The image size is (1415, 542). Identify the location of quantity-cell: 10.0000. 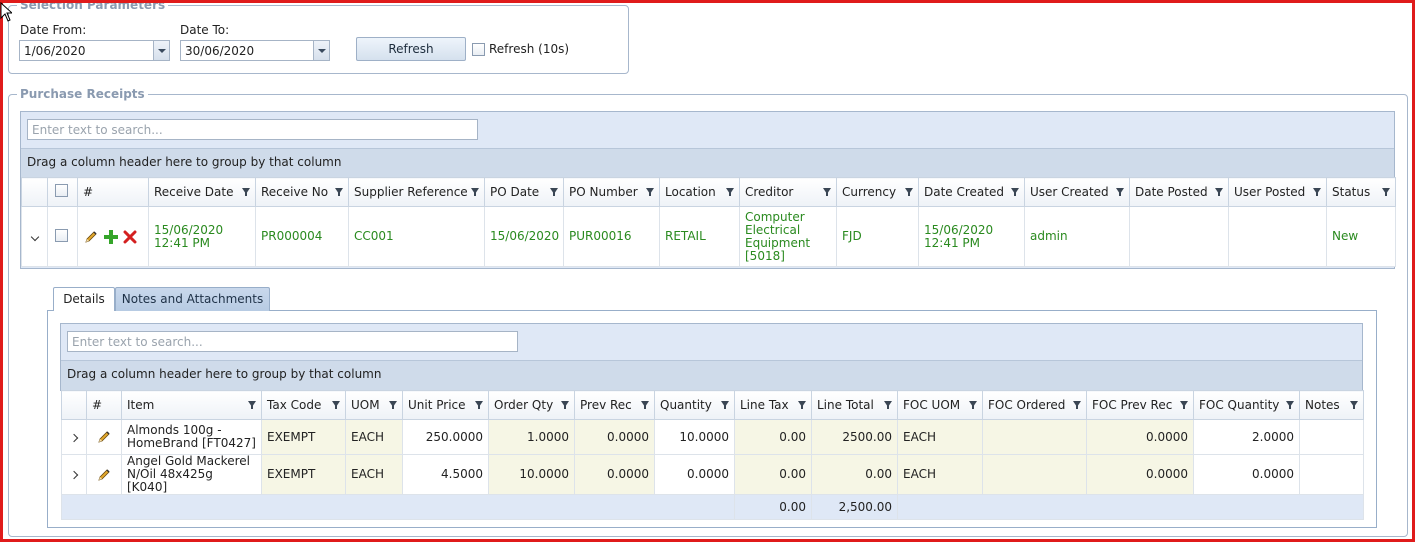
(694, 437).